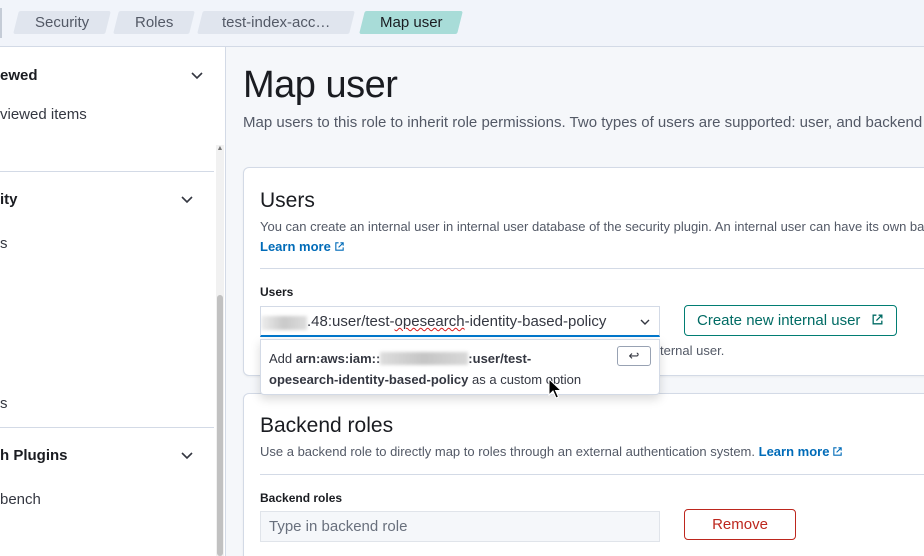 The height and width of the screenshot is (556, 924). I want to click on backend-learn-more-link: Learn more, so click(794, 451).